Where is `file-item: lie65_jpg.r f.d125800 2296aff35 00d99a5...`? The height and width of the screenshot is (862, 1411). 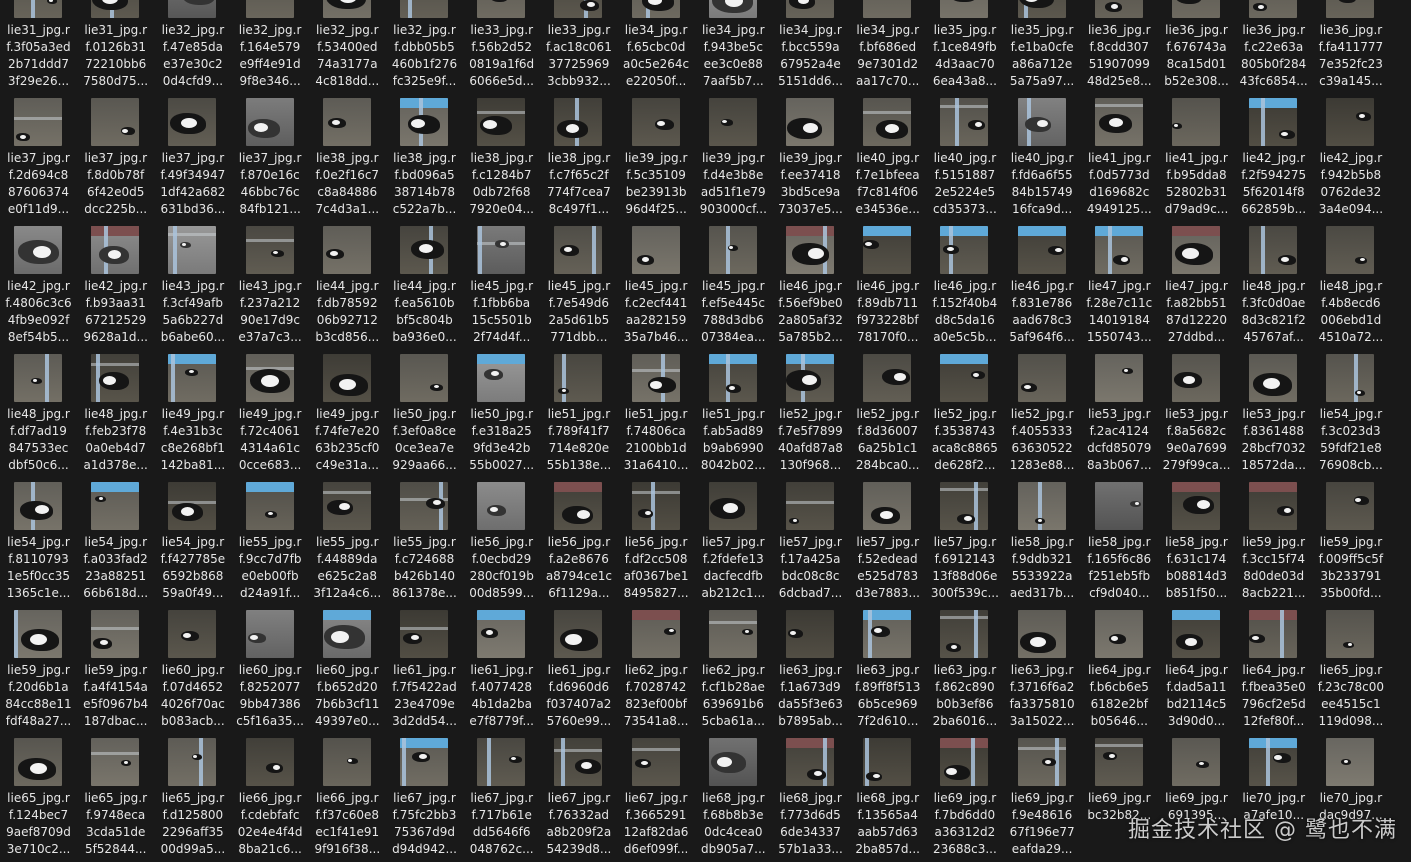 file-item: lie65_jpg.r f.d125800 2296aff35 00d99a5... is located at coordinates (192, 794).